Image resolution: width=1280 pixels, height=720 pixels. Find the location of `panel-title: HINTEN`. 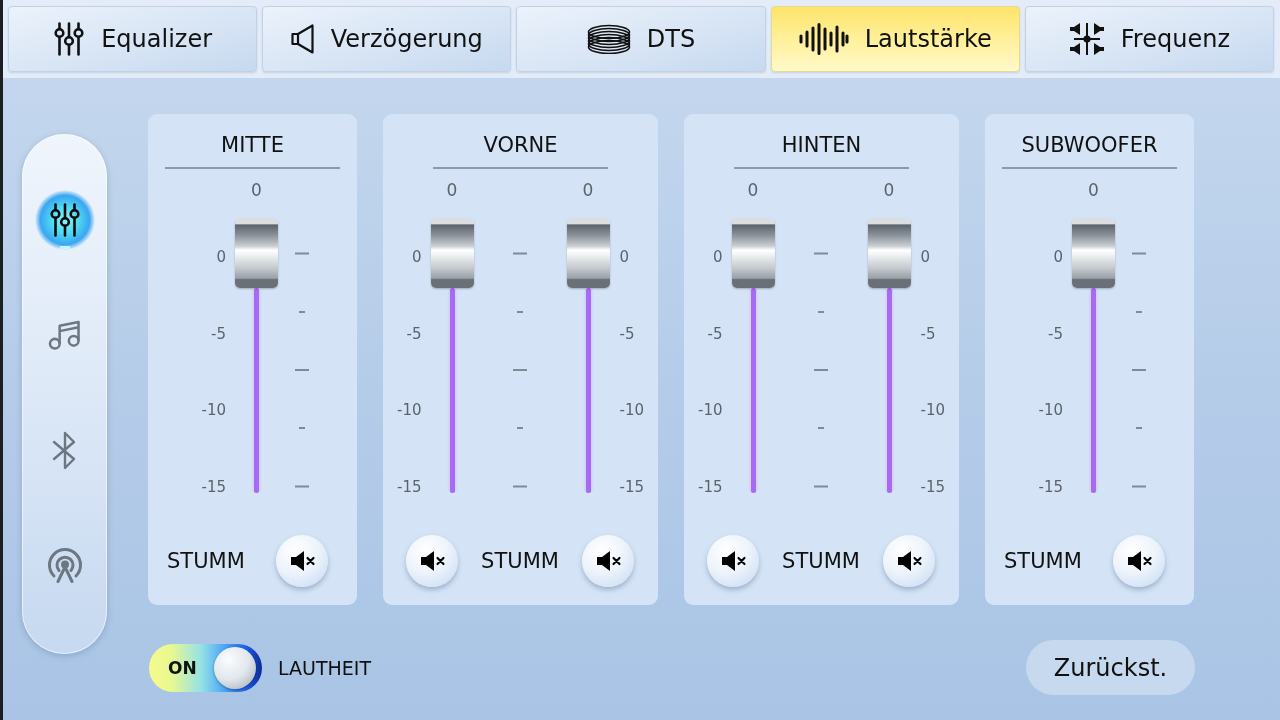

panel-title: HINTEN is located at coordinates (821, 145).